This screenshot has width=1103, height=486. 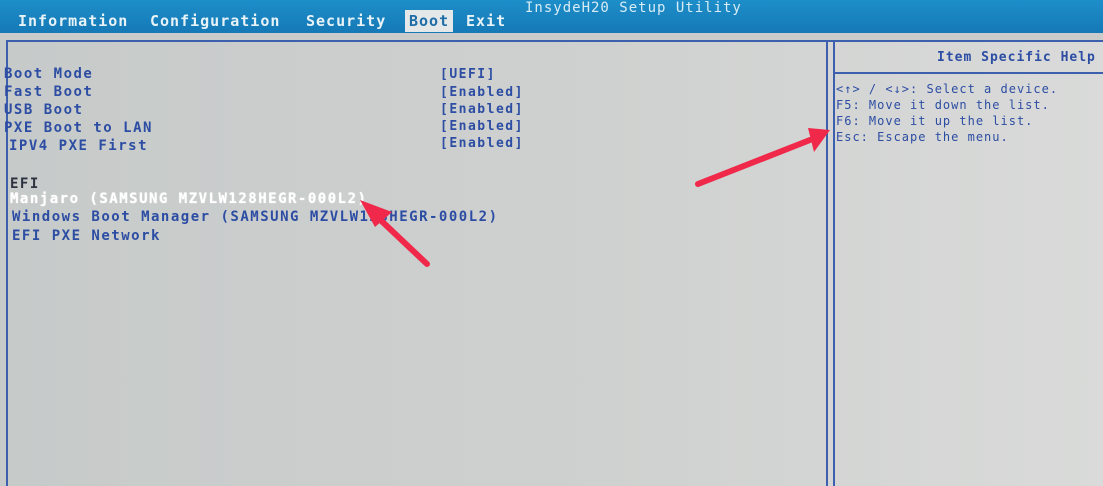 I want to click on setting-fast-boot-label: Fast Boot, so click(x=48, y=92).